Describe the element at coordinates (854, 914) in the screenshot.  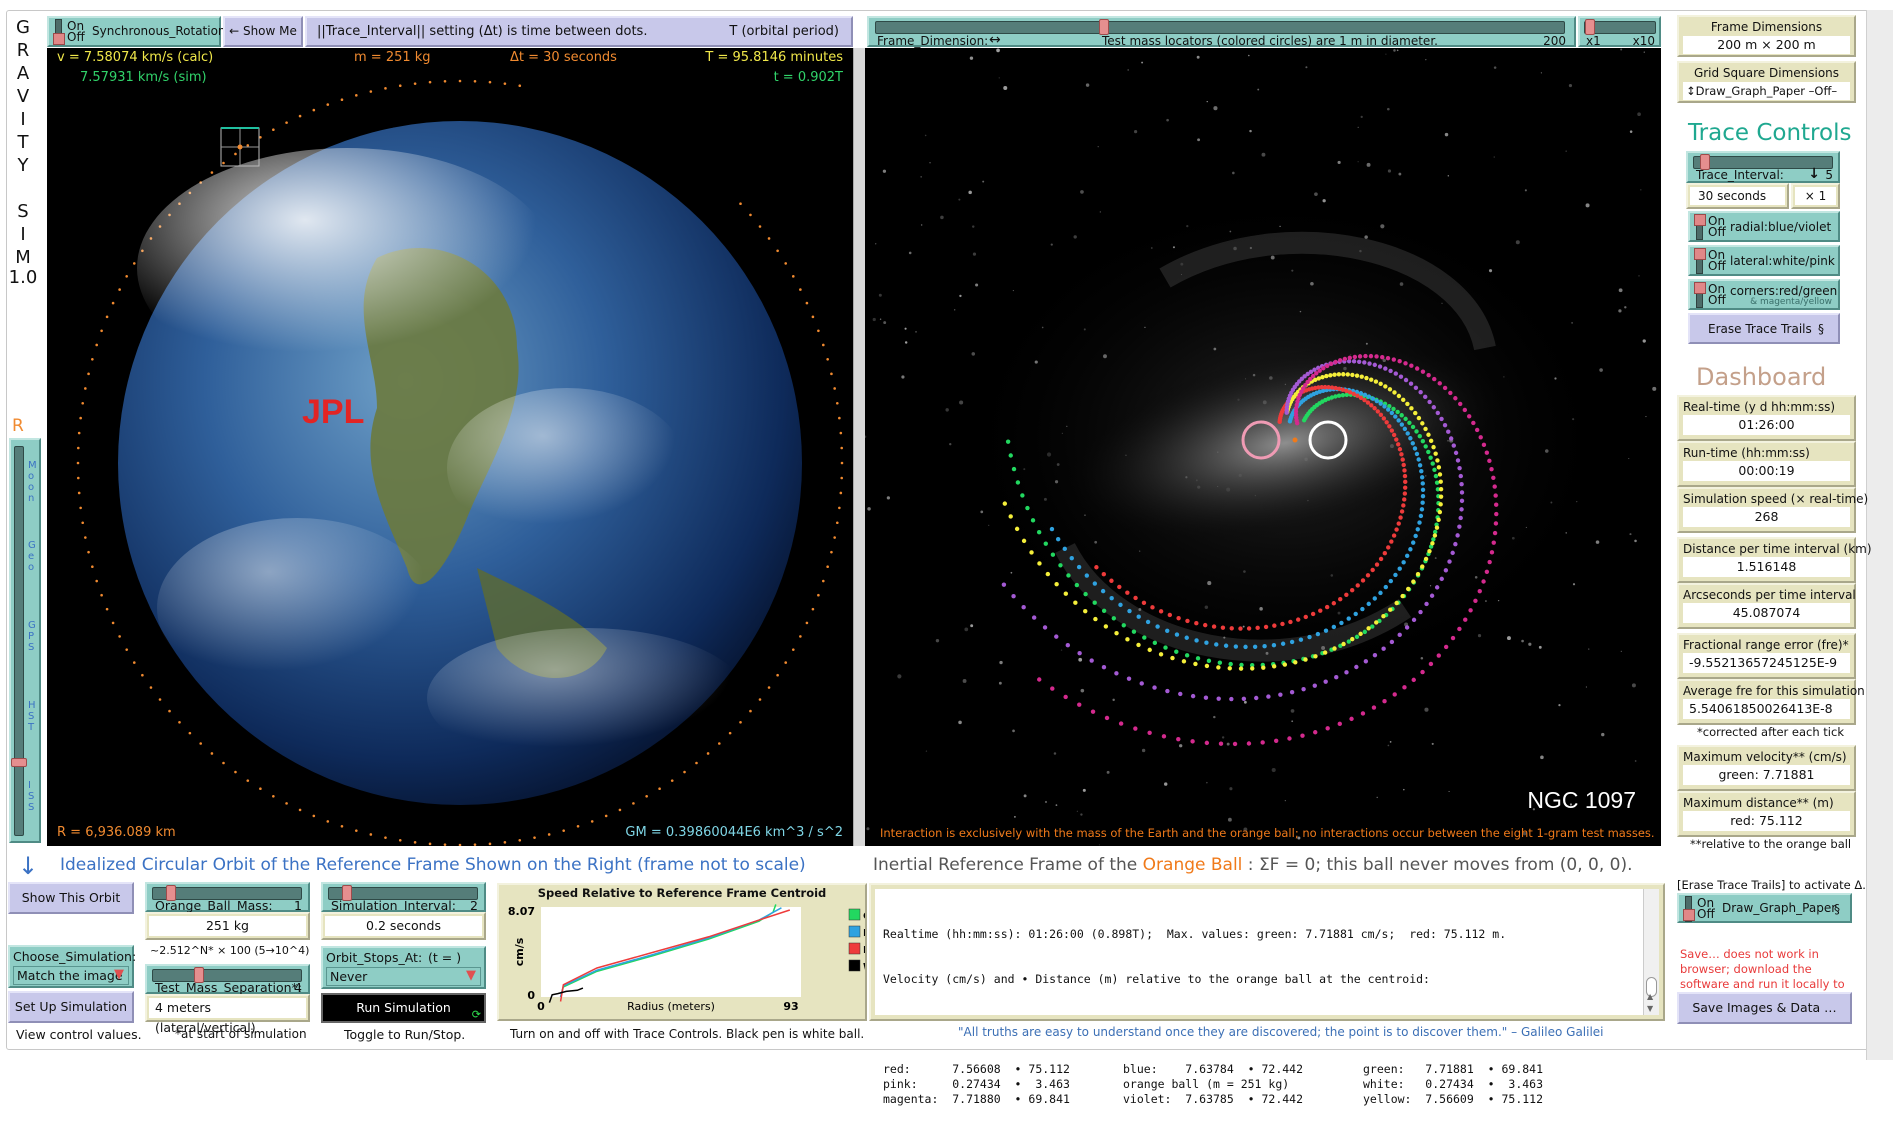
I see `legend-swatch-G` at that location.